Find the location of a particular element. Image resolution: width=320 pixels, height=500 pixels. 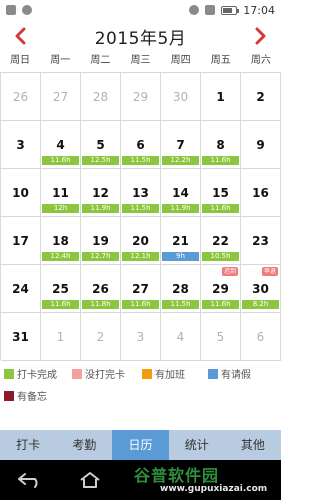

day-number: 2 is located at coordinates (260, 96).